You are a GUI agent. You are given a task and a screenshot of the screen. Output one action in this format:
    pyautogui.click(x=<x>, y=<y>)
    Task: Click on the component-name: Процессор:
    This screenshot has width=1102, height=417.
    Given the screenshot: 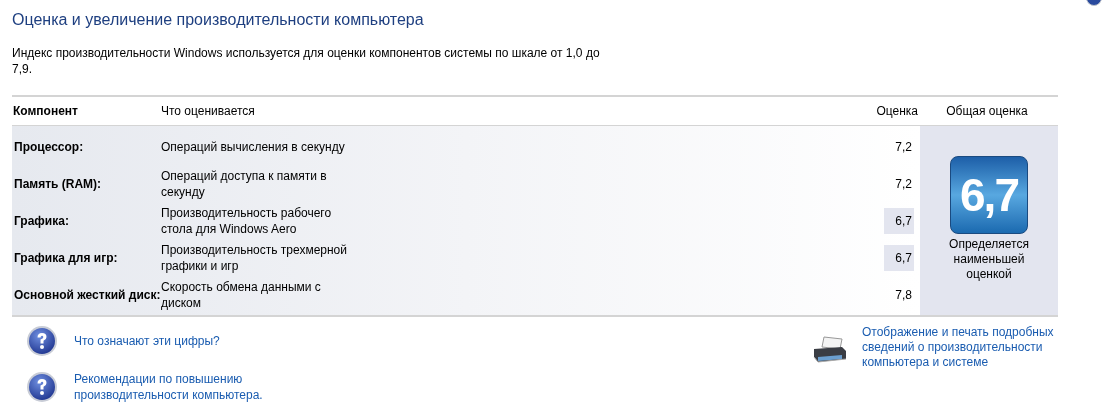 What is the action you would take?
    pyautogui.click(x=49, y=147)
    